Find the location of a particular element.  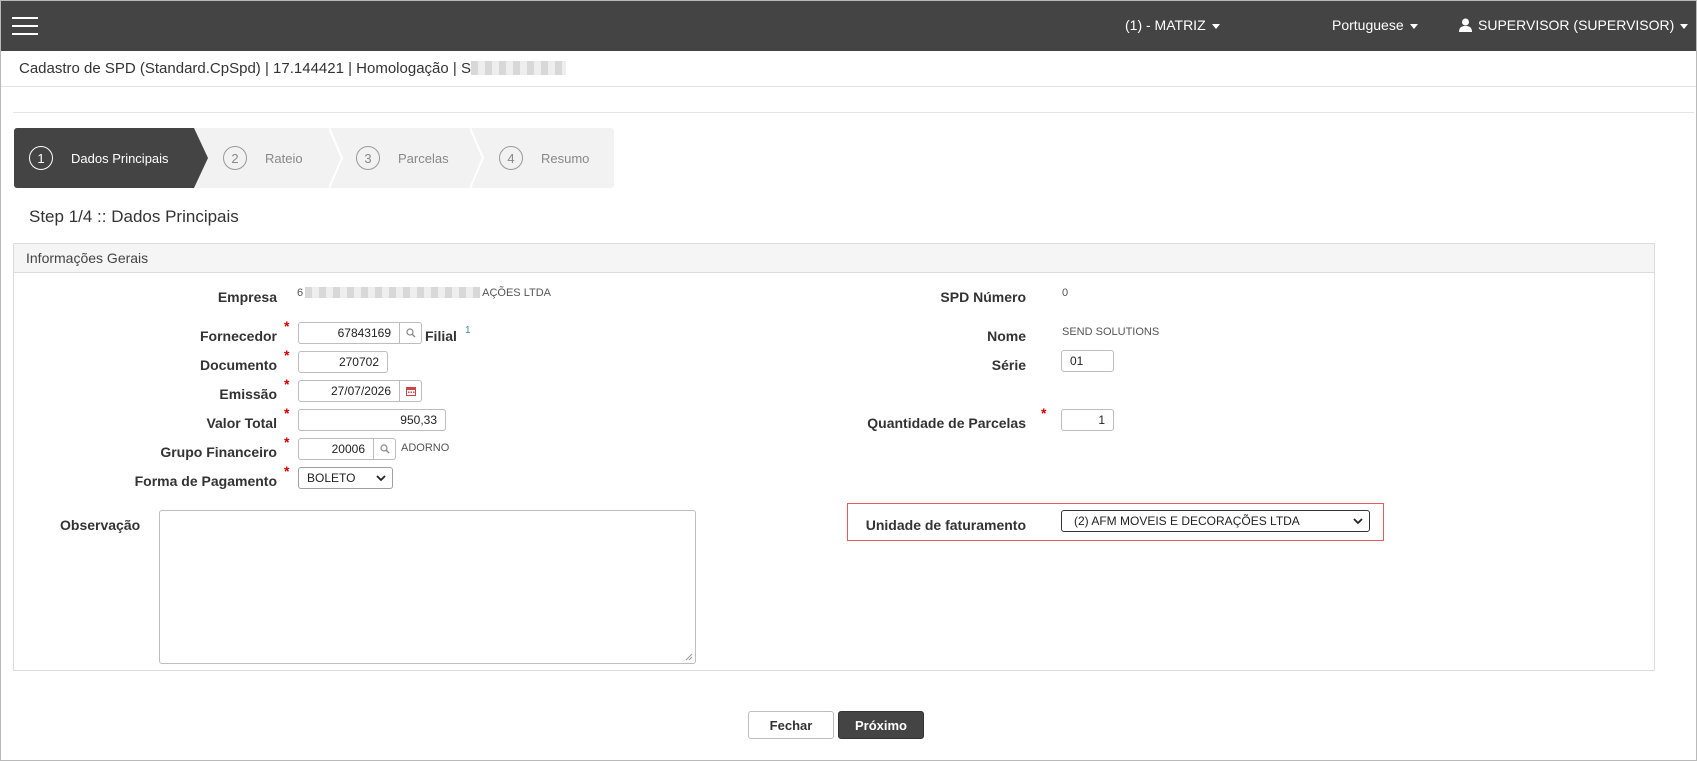

header-divider is located at coordinates (848, 86).